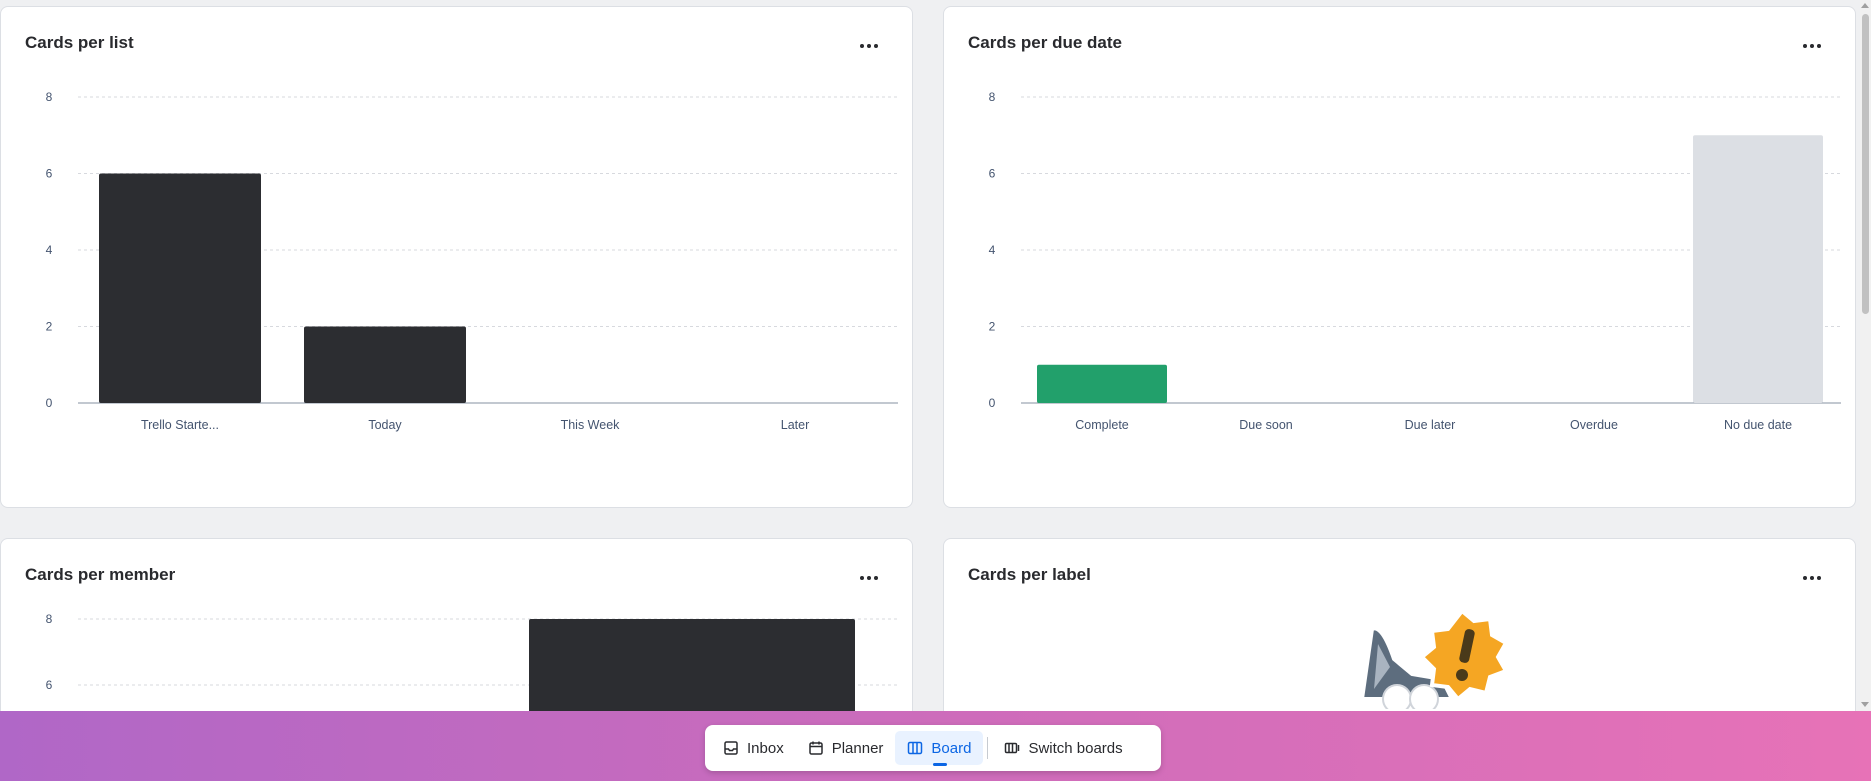  Describe the element at coordinates (1102, 425) in the screenshot. I see `x-tick-label: Complete` at that location.